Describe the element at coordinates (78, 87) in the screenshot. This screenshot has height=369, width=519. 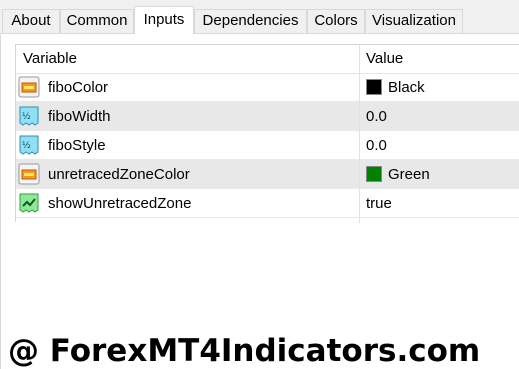
I see `variable-name: fiboColor` at that location.